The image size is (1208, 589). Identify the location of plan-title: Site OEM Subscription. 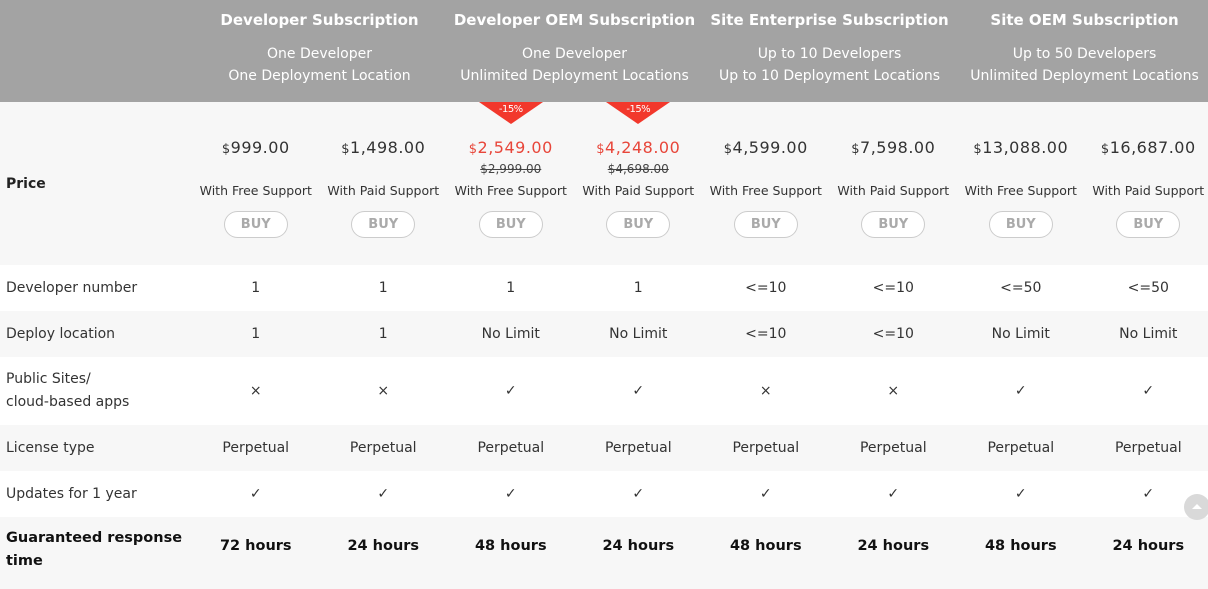
(1084, 20).